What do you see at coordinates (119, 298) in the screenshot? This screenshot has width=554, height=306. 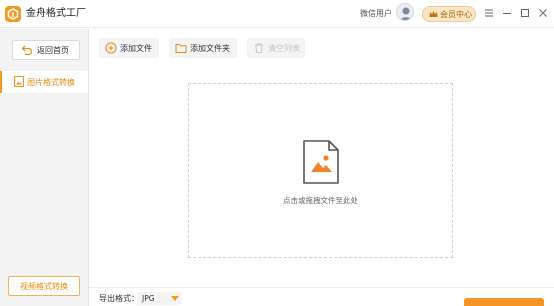 I see `export-format-label: 导出格式：` at bounding box center [119, 298].